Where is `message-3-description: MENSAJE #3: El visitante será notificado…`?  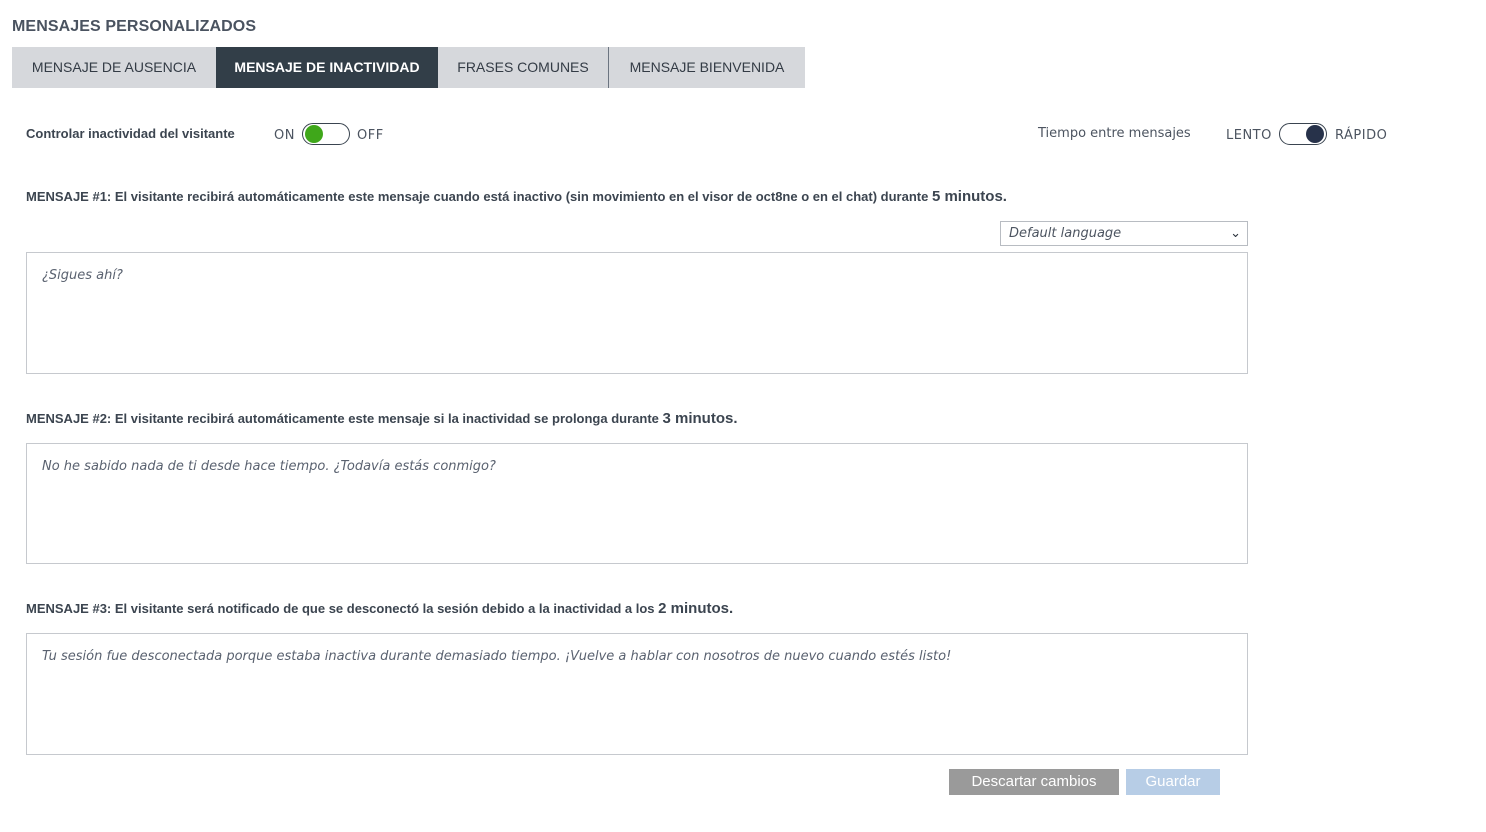
message-3-description: MENSAJE #3: El visitante será notificado… is located at coordinates (379, 608).